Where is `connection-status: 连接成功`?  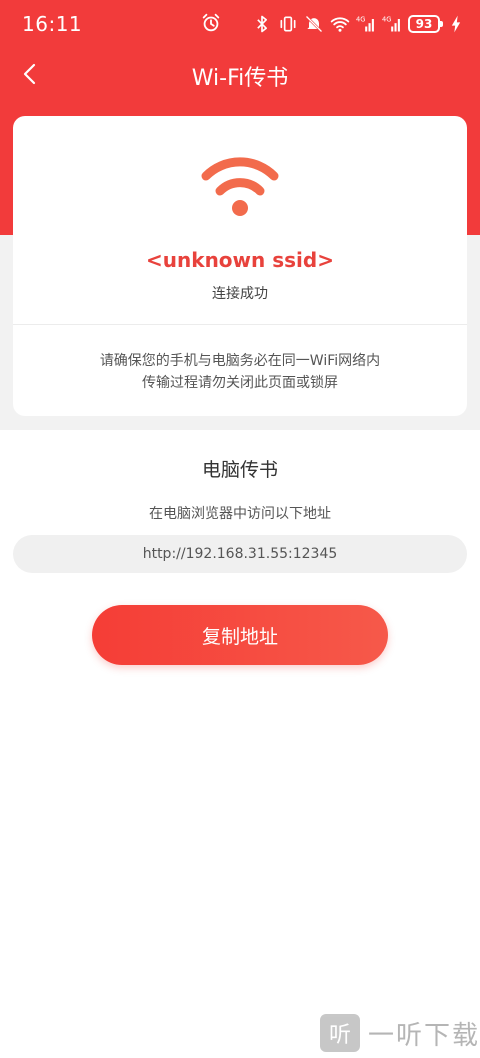
connection-status: 连接成功 is located at coordinates (240, 294).